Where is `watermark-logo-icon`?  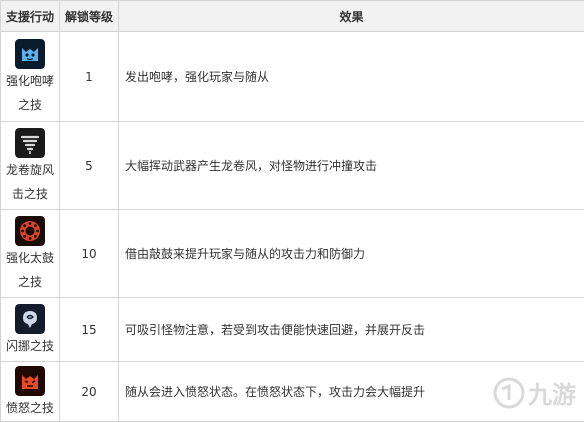 watermark-logo-icon is located at coordinates (509, 393).